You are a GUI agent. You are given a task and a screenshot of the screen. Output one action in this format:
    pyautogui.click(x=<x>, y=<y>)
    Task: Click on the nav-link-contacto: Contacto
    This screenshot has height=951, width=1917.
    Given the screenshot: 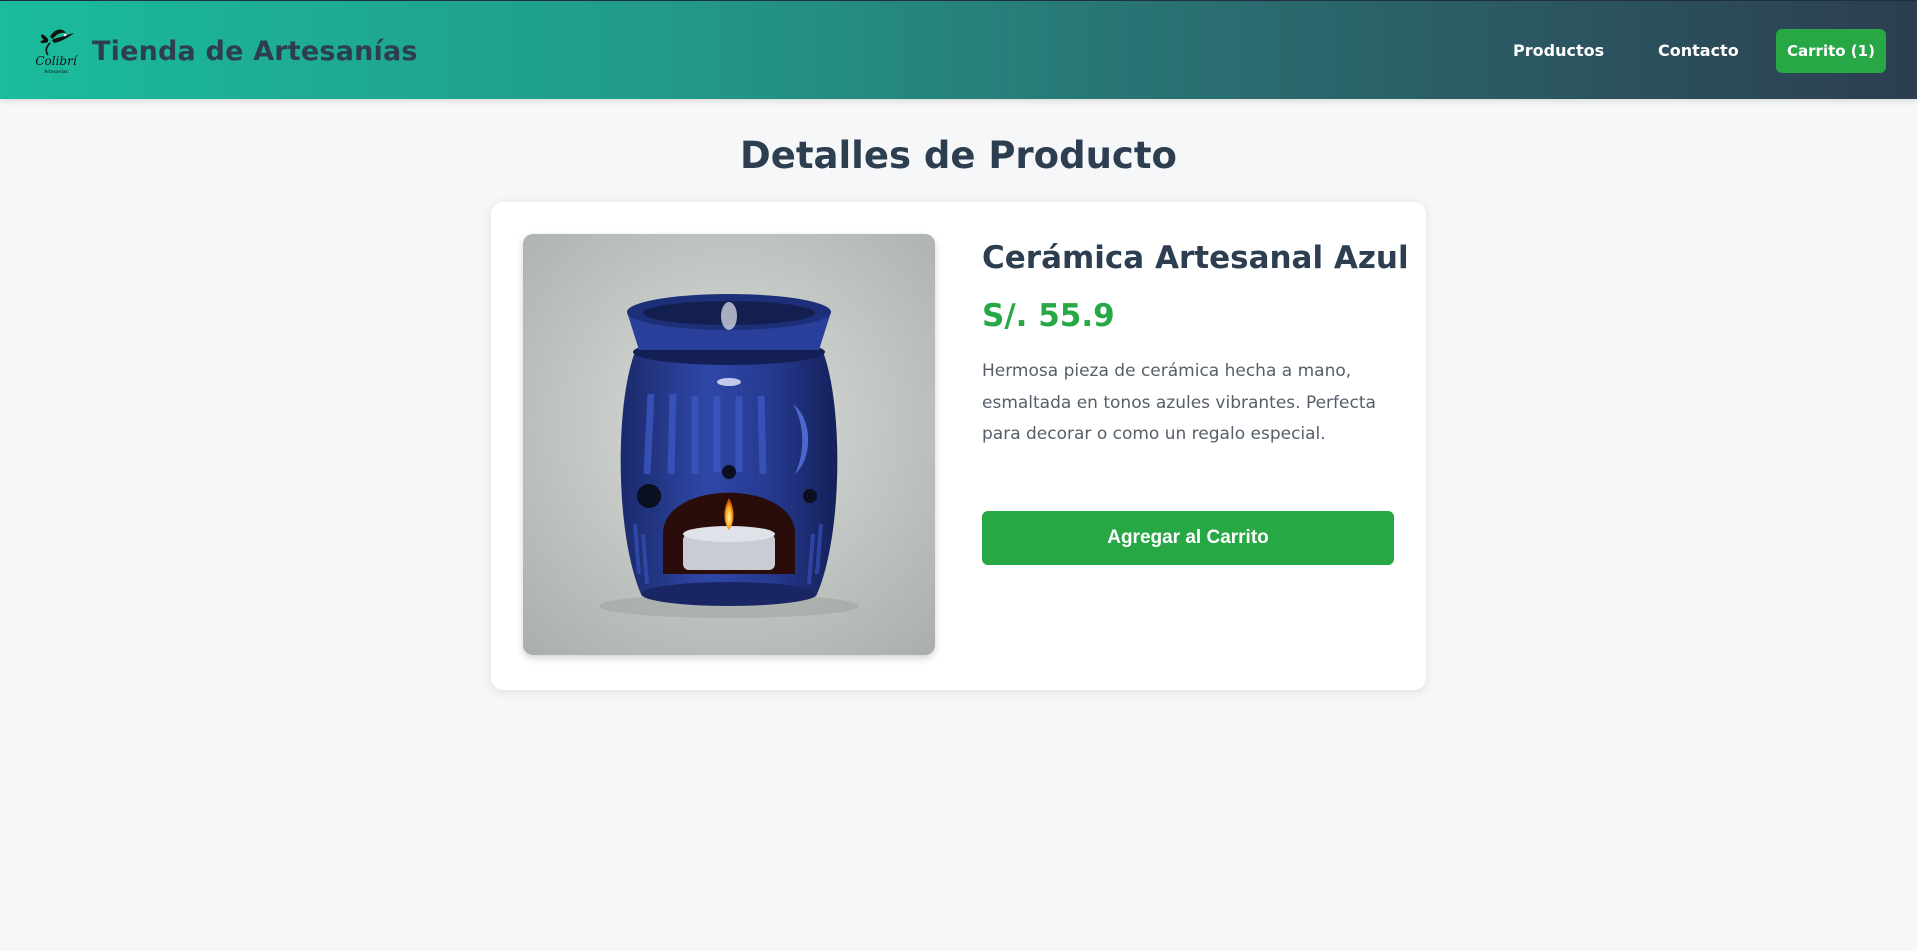 What is the action you would take?
    pyautogui.click(x=1698, y=50)
    